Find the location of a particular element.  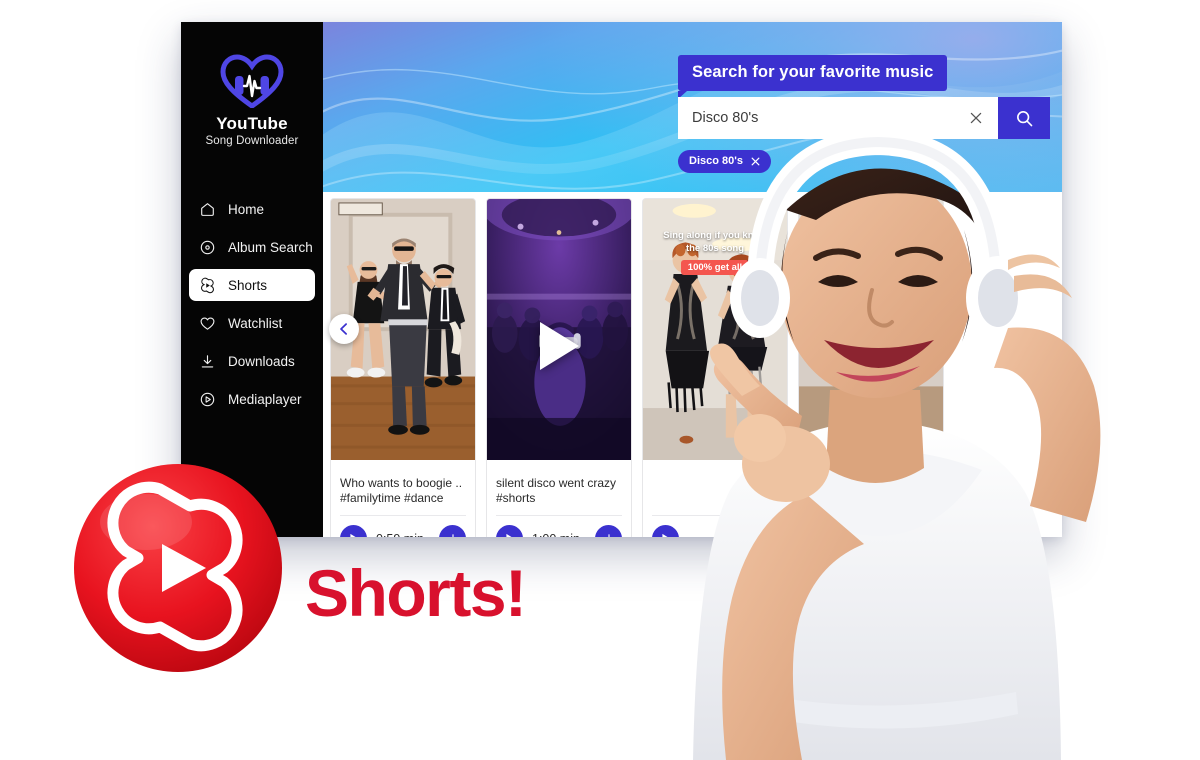

home-icon is located at coordinates (207, 209).